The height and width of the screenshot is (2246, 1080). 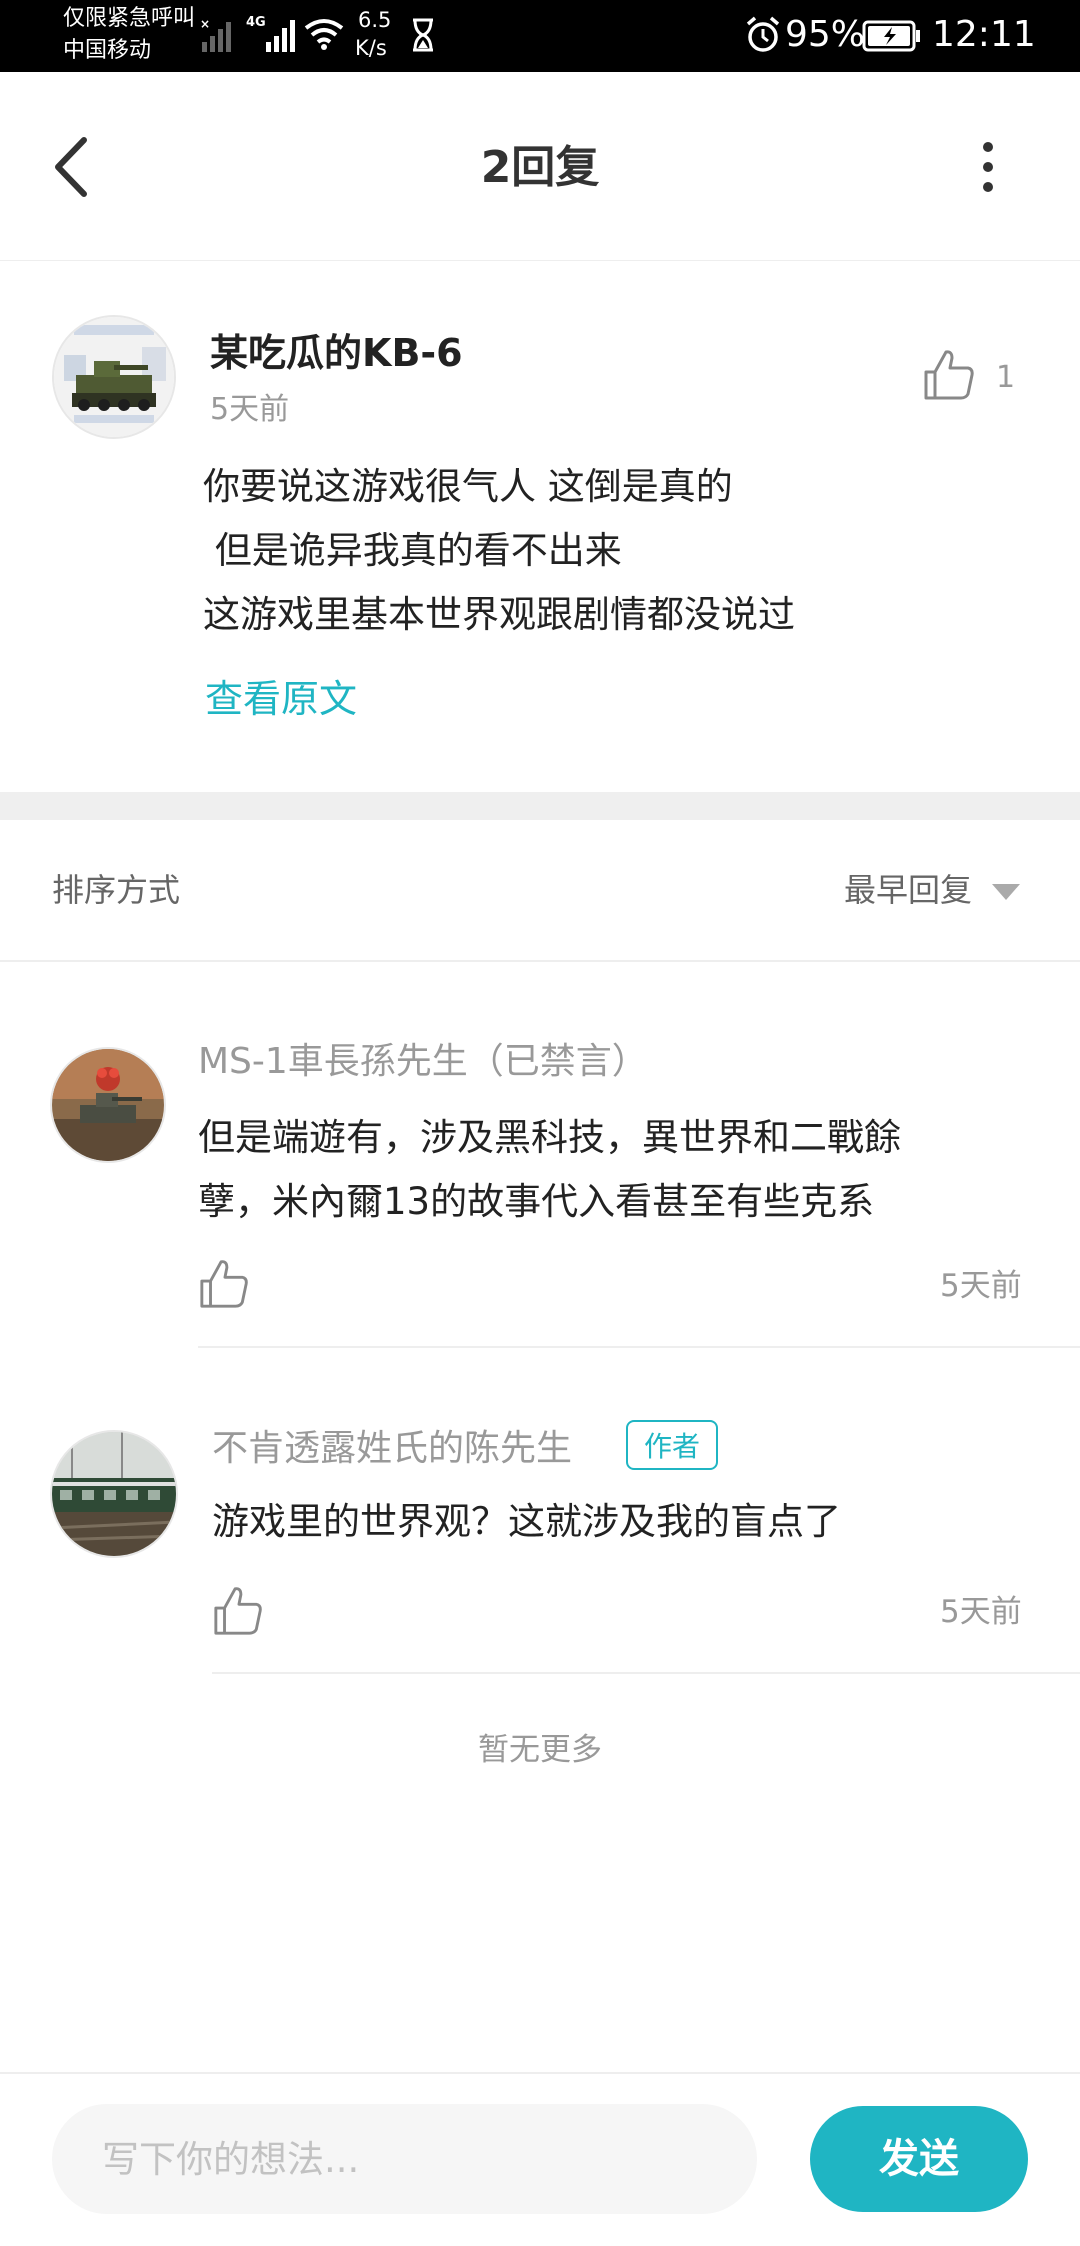 I want to click on page-title: 2回复, so click(x=540, y=167).